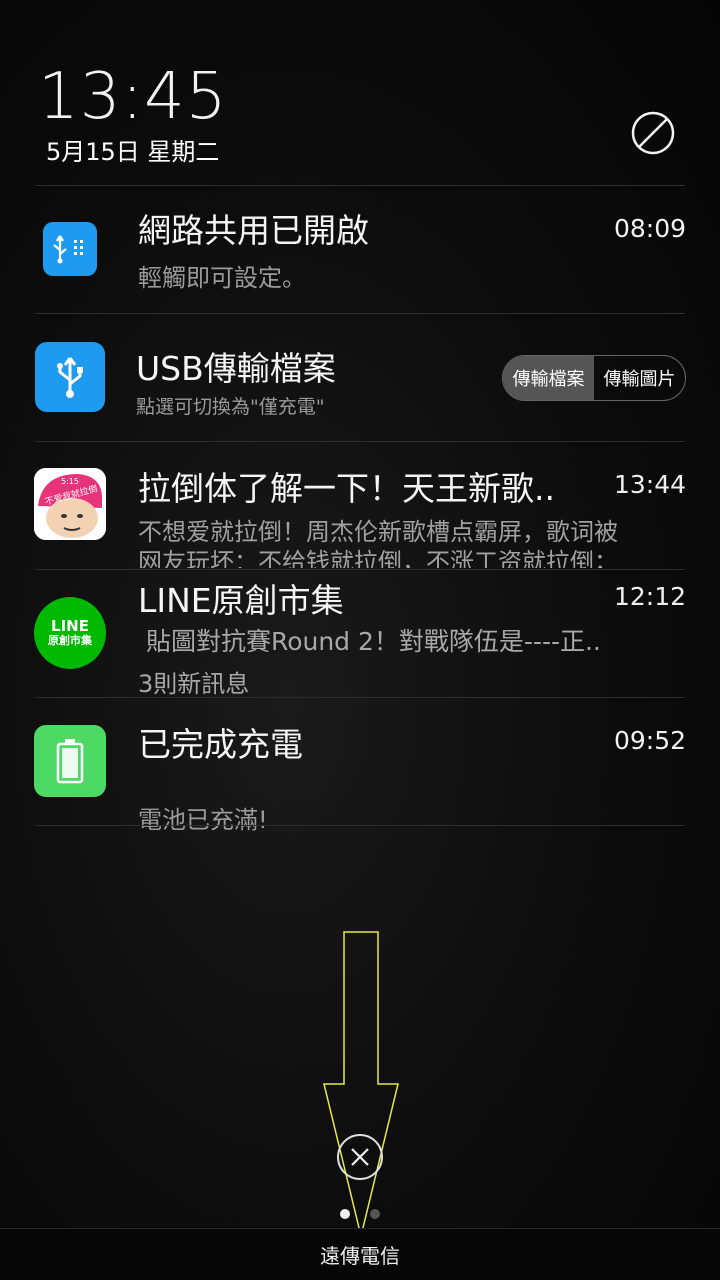 This screenshot has height=1280, width=720. I want to click on page-indicator, so click(360, 1214).